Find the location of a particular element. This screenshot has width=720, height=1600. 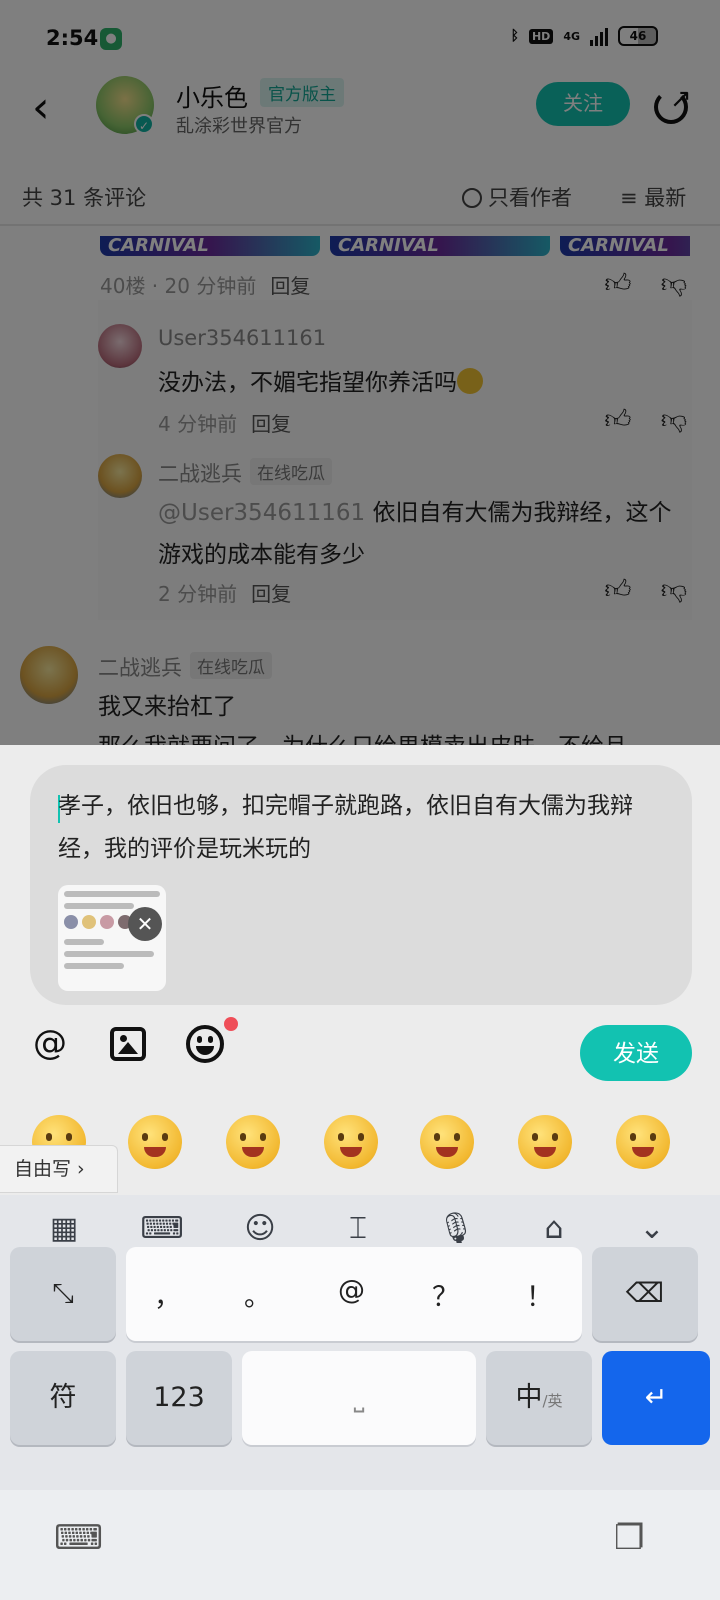

key-comma: ， is located at coordinates (167, 1294).